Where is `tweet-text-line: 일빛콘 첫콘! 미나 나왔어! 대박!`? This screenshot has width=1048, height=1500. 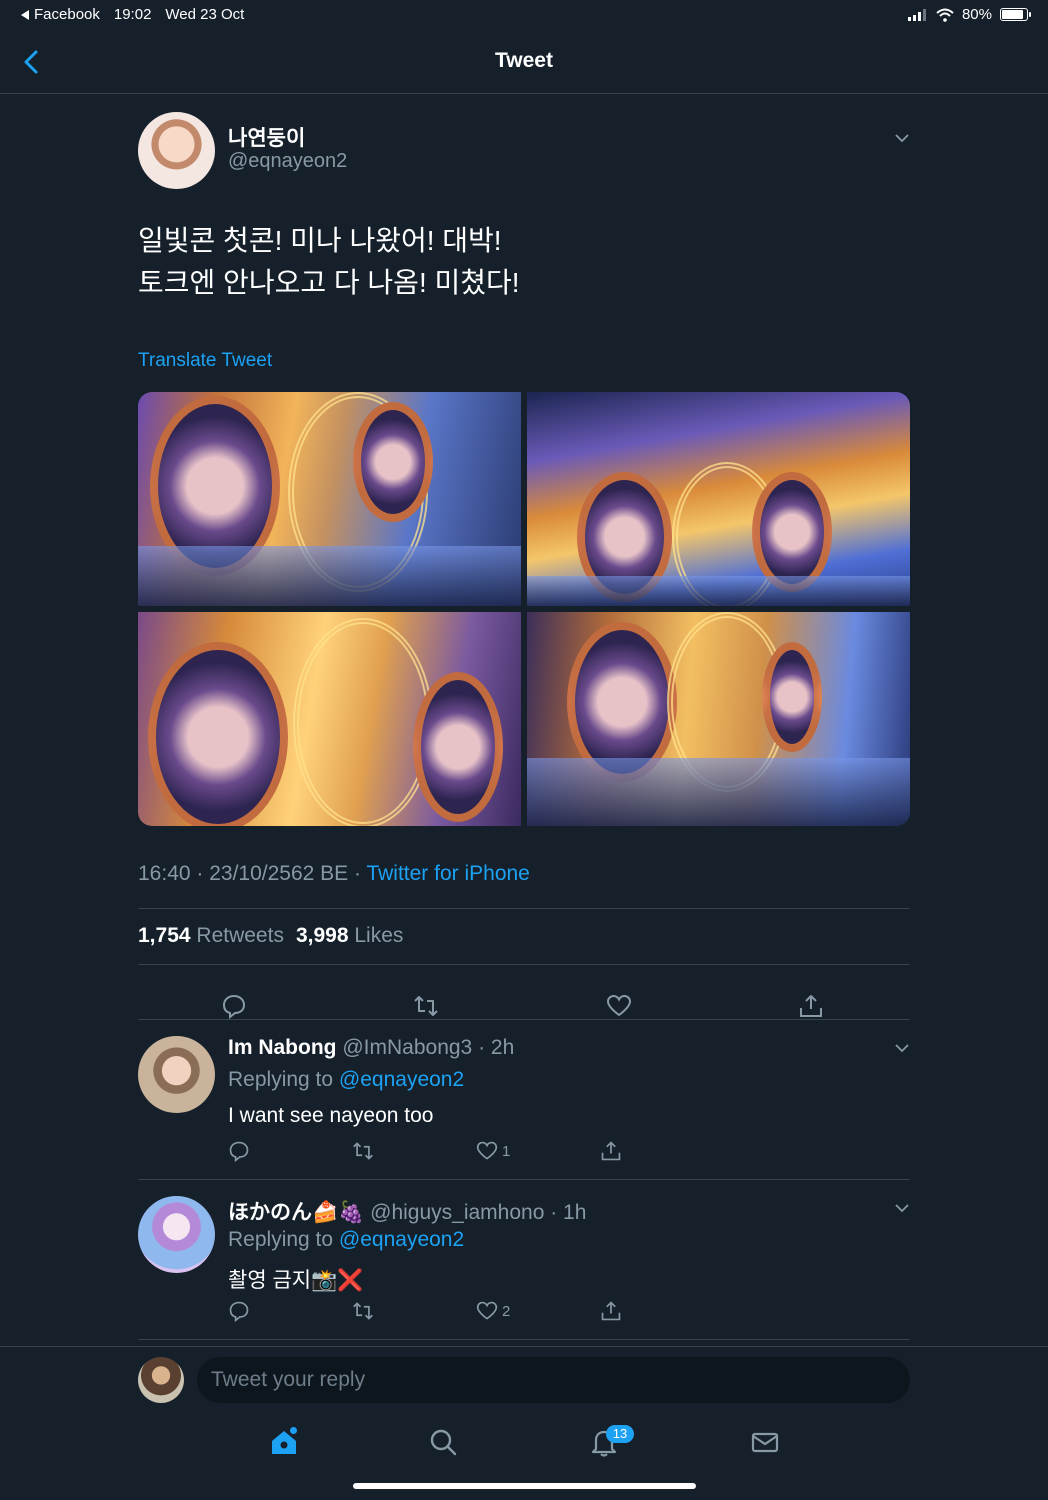
tweet-text-line: 일빛콘 첫콘! 미나 나왔어! 대박! is located at coordinates (320, 240).